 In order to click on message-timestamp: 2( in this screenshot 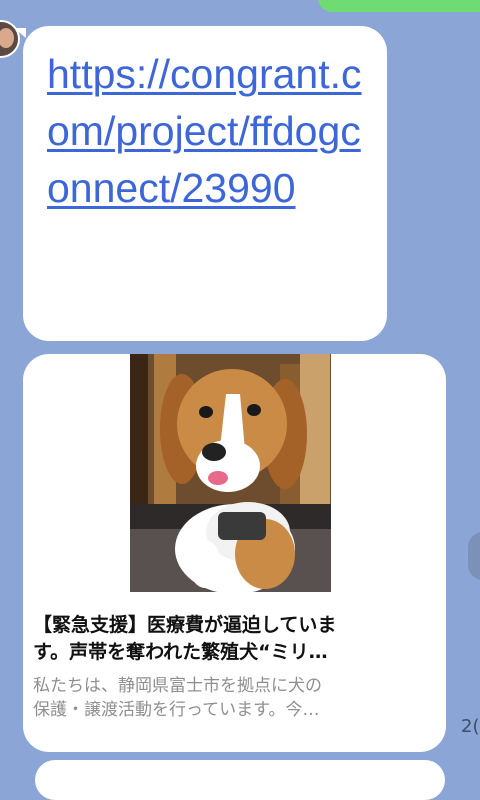, I will do `click(470, 726)`.